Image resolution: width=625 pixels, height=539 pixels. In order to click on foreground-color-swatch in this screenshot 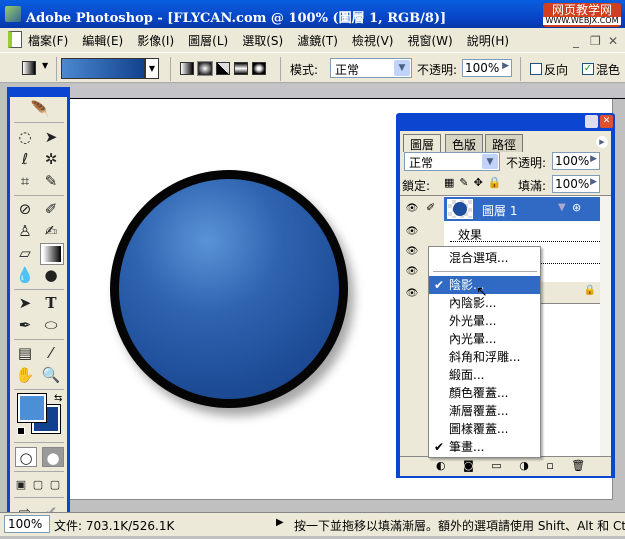, I will do `click(32, 408)`.